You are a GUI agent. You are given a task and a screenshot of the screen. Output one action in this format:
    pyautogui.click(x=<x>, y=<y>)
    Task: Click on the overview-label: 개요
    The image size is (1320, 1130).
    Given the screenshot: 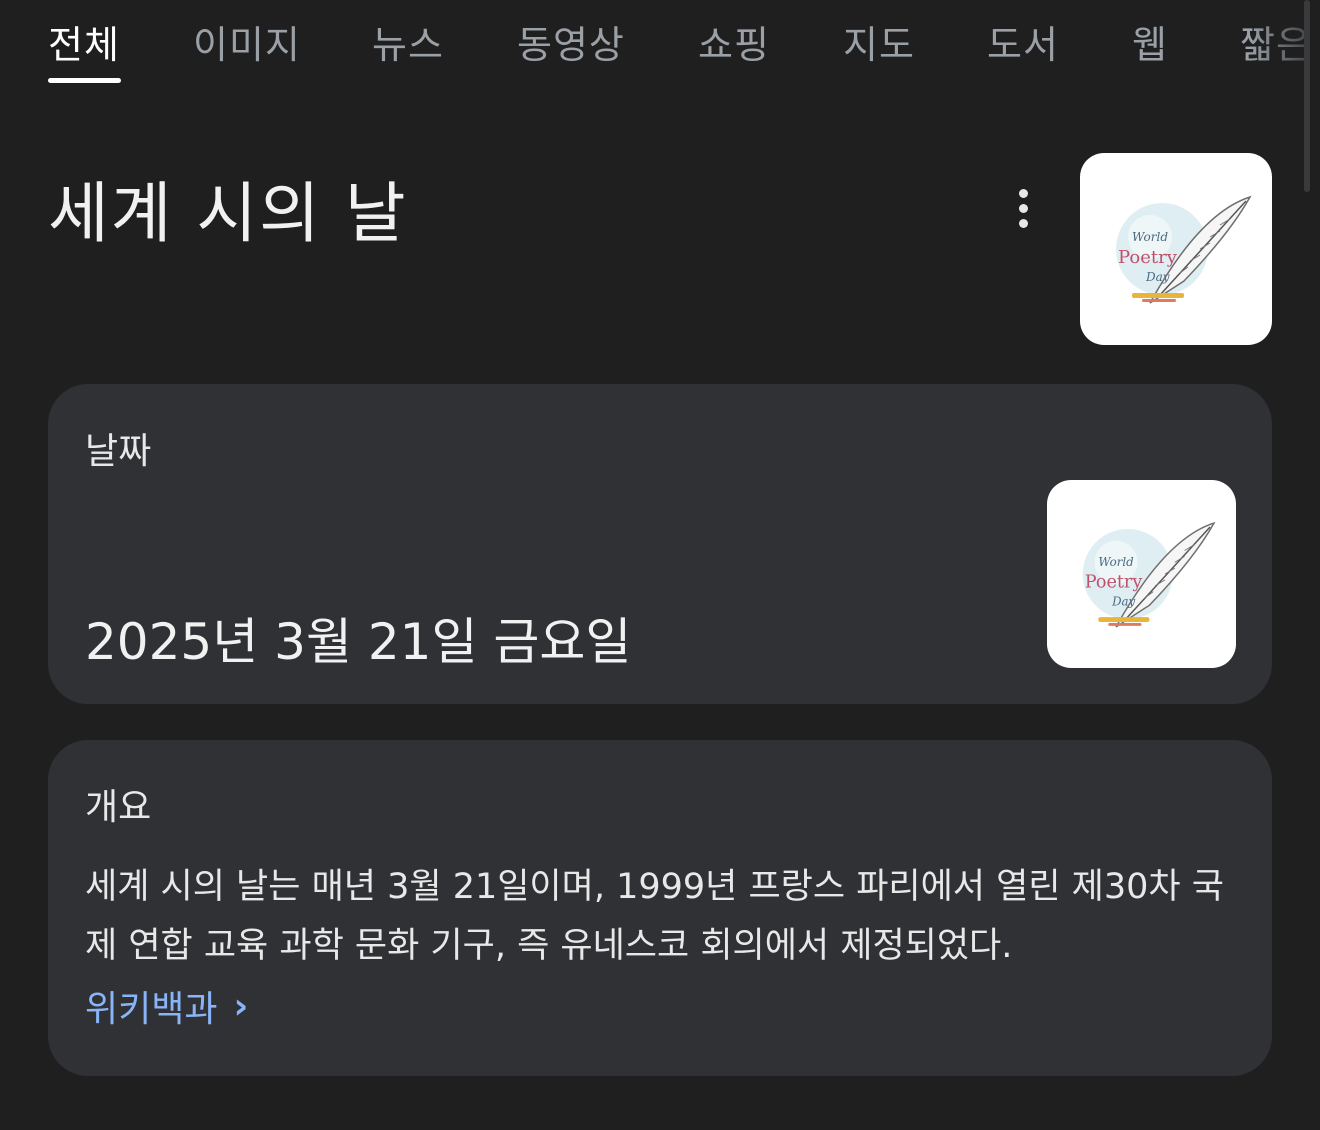 What is the action you would take?
    pyautogui.click(x=118, y=807)
    